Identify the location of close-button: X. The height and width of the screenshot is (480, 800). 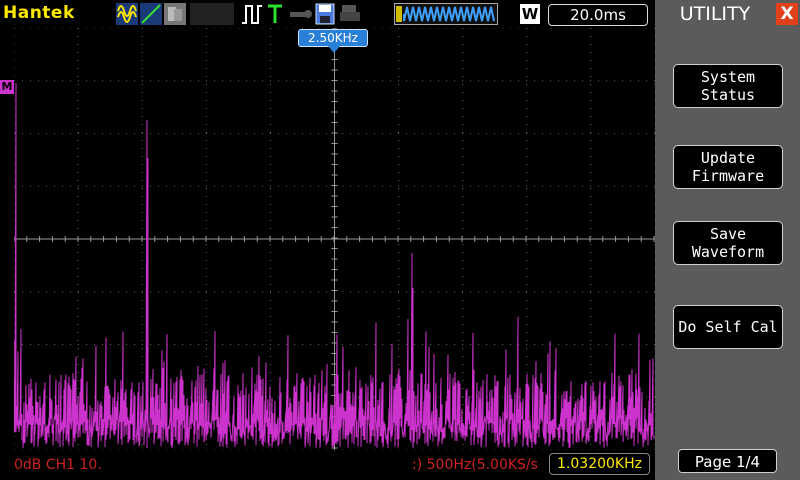
(787, 14).